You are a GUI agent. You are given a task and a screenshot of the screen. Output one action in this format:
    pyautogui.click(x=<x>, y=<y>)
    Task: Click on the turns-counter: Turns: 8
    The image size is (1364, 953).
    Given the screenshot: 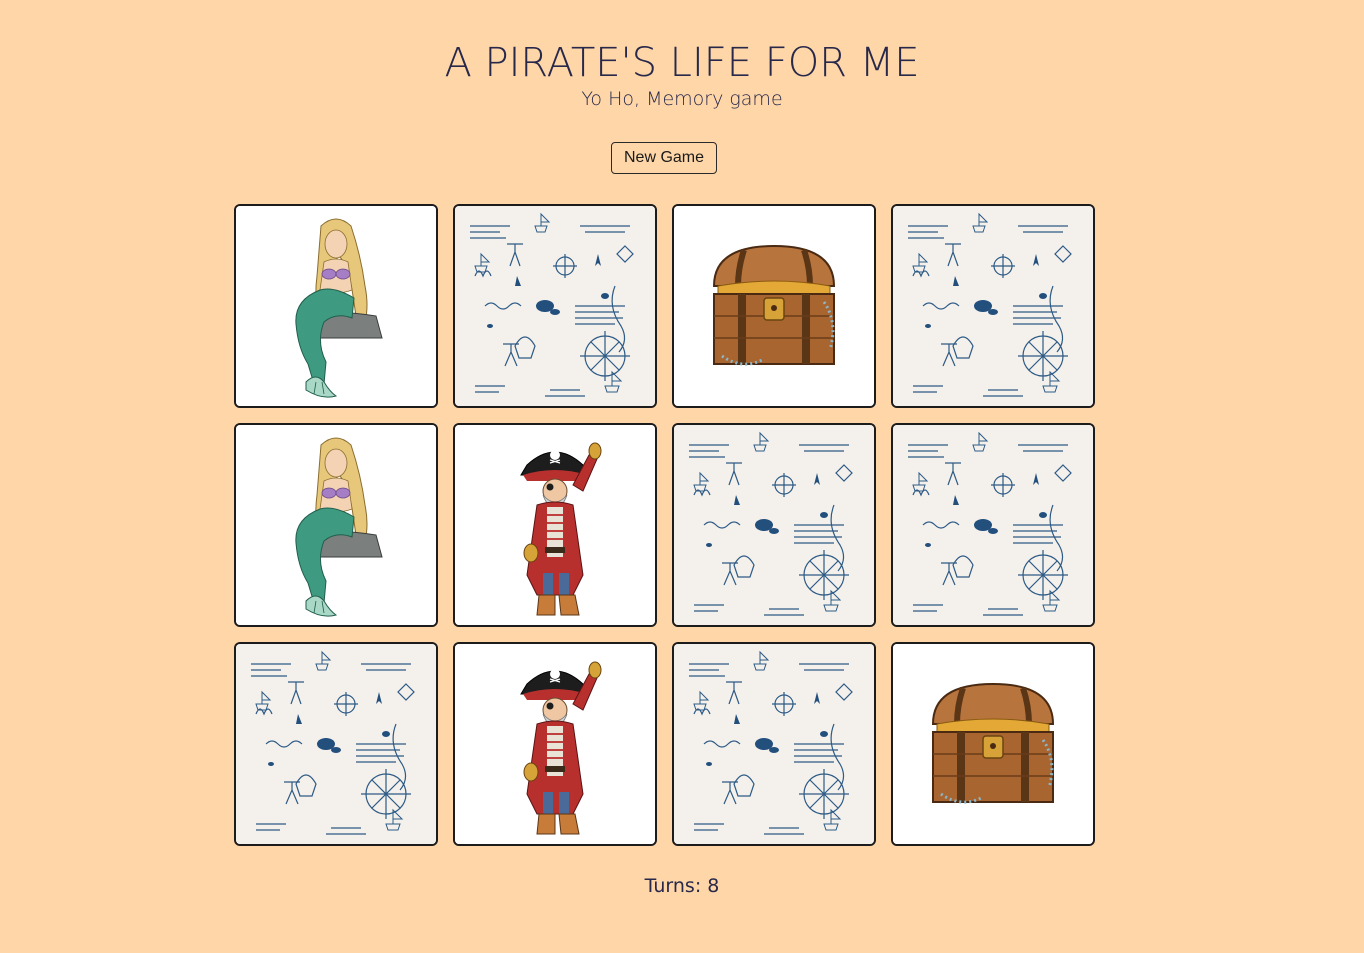 What is the action you would take?
    pyautogui.click(x=682, y=886)
    